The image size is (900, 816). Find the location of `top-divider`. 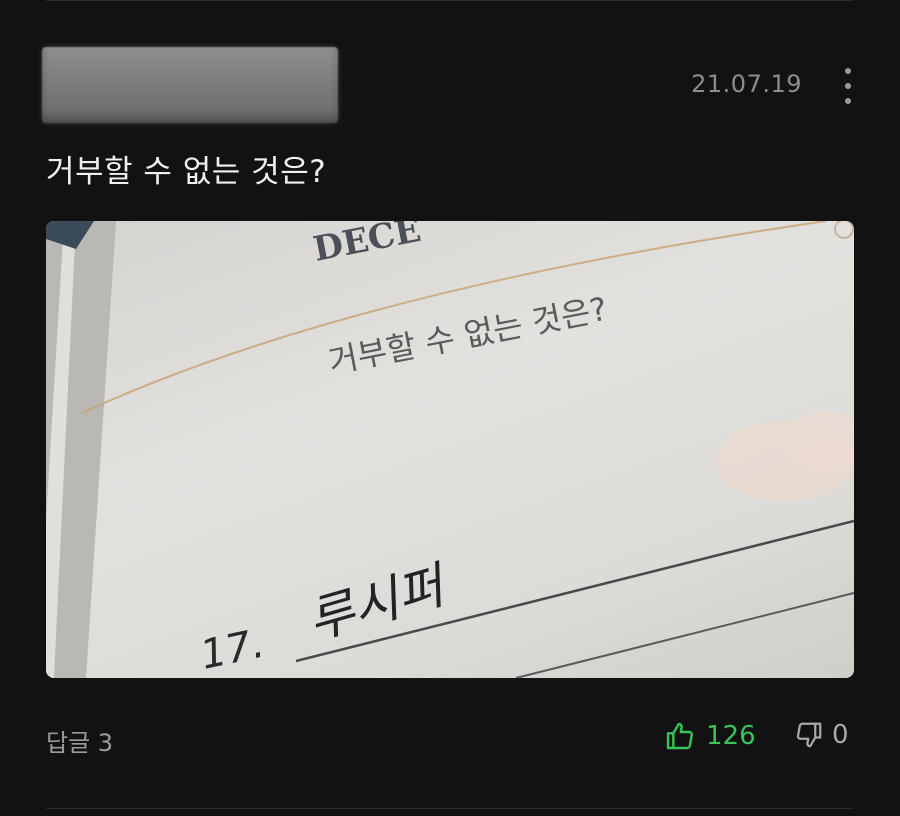

top-divider is located at coordinates (450, 0).